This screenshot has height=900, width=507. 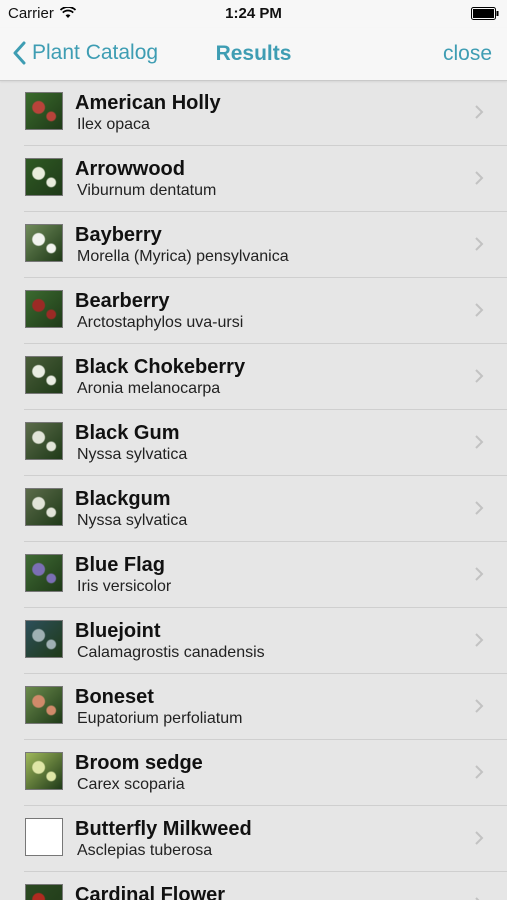 What do you see at coordinates (118, 631) in the screenshot?
I see `plant-common-name: Bluejoint` at bounding box center [118, 631].